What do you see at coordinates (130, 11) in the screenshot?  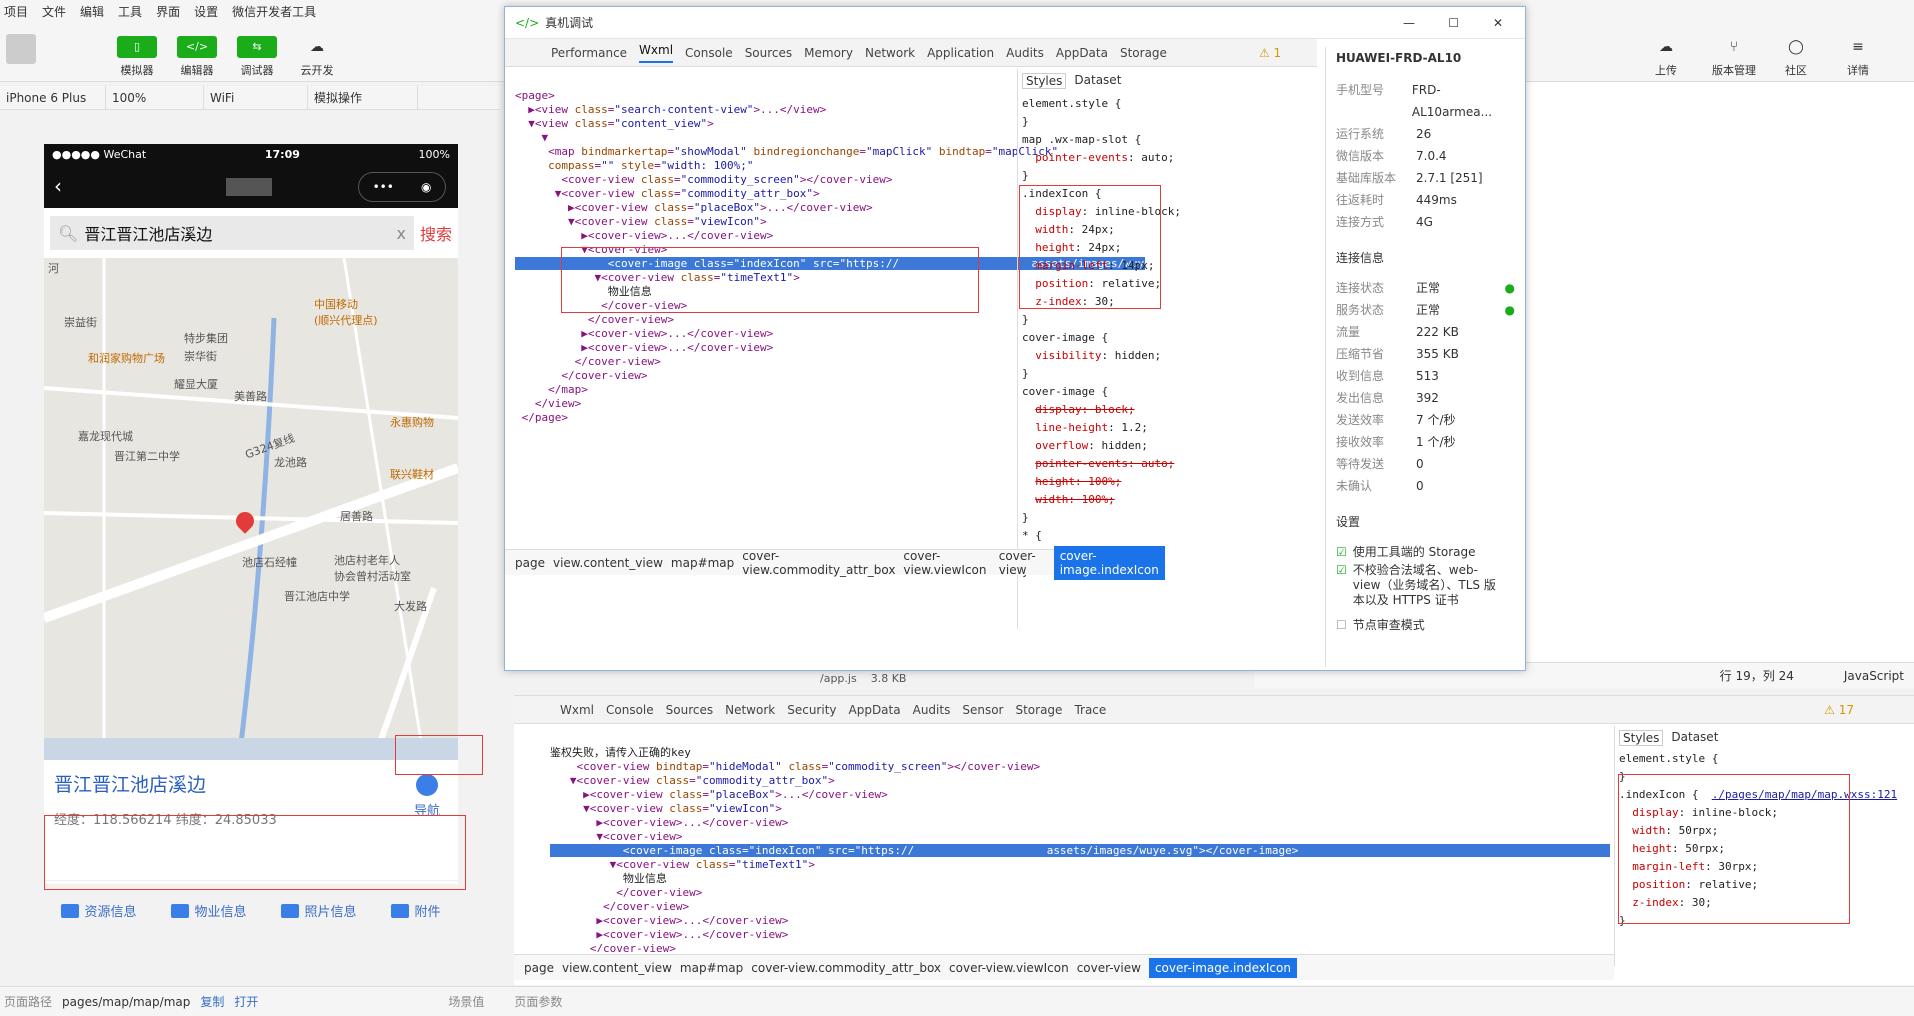 I see `menu-tools: 工具` at bounding box center [130, 11].